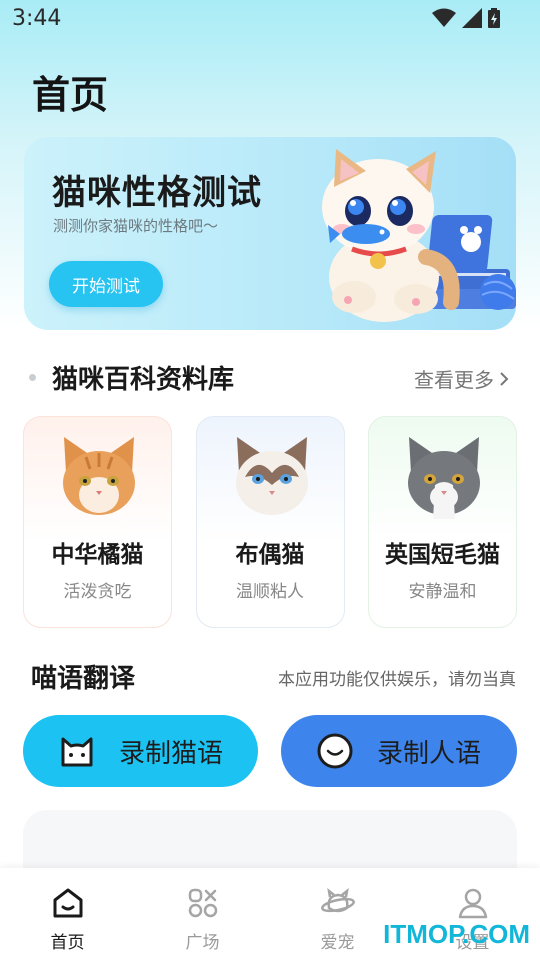 This screenshot has height=960, width=540. What do you see at coordinates (472, 18) in the screenshot?
I see `signal-icon` at bounding box center [472, 18].